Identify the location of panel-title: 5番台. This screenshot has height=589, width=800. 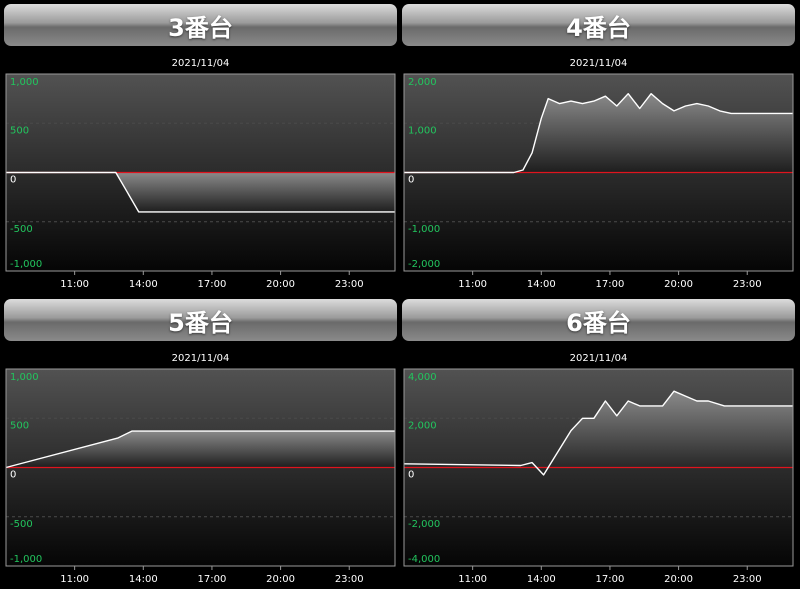
(200, 320).